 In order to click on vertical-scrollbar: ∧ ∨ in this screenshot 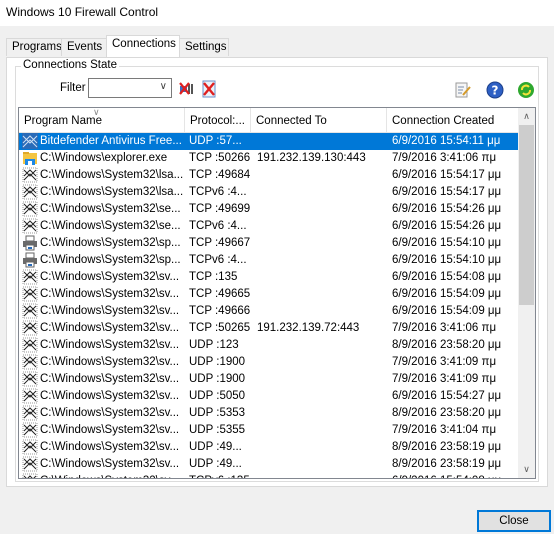, I will do `click(526, 293)`.